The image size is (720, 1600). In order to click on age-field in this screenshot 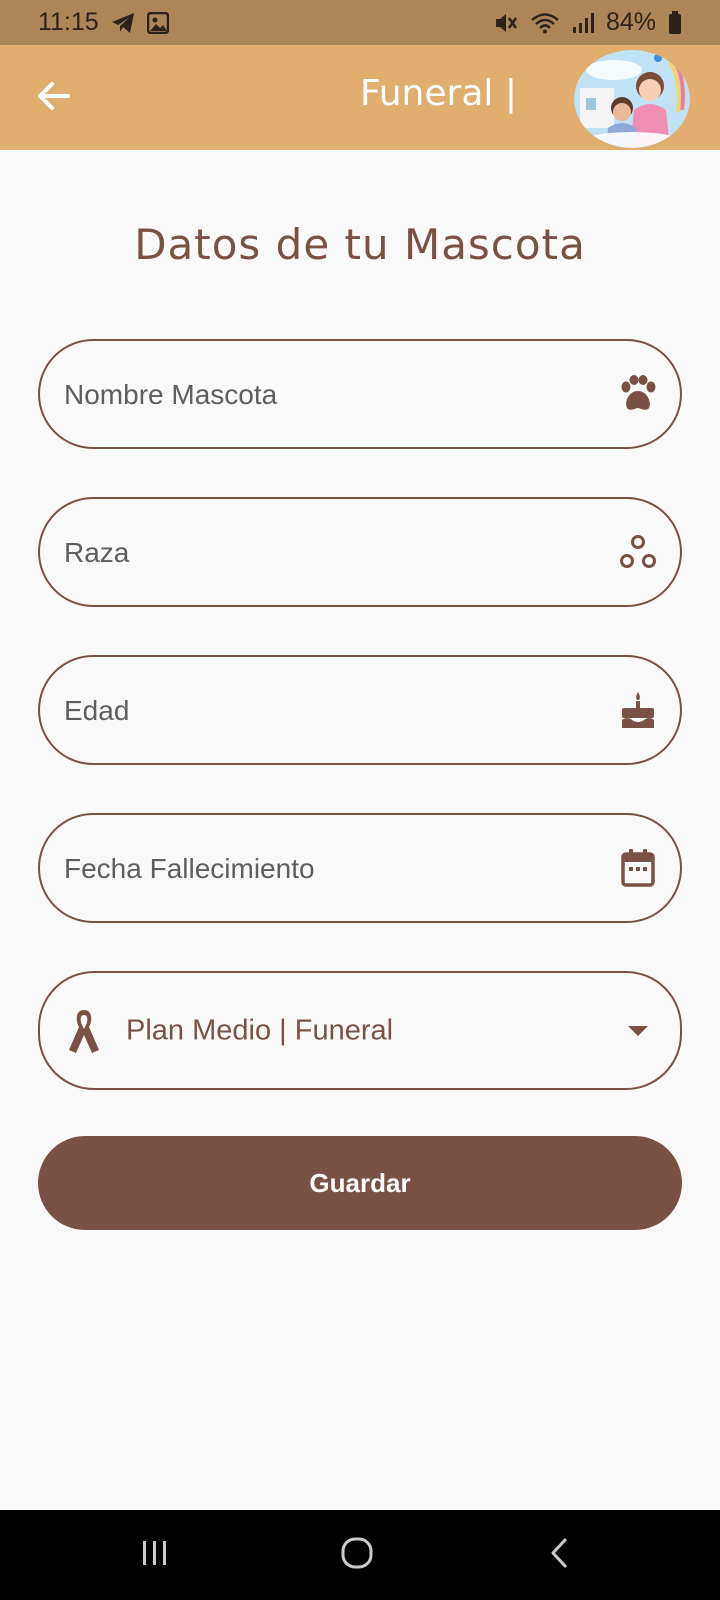, I will do `click(360, 710)`.